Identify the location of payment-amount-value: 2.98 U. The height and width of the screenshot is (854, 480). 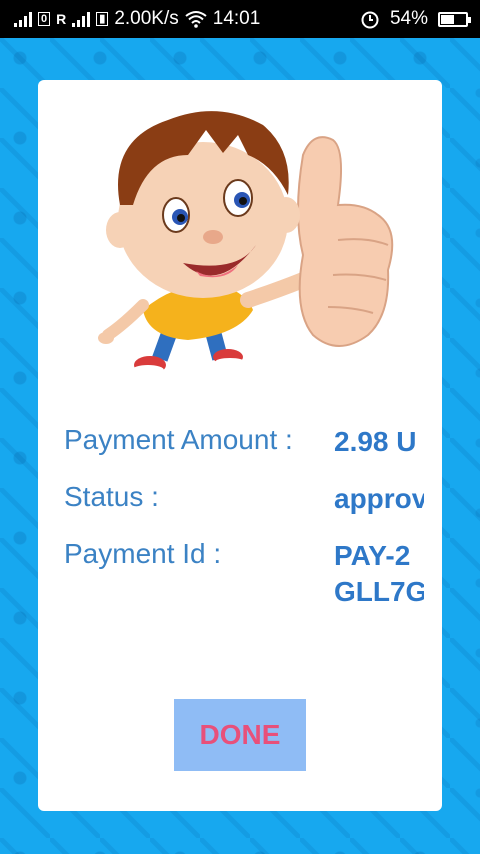
(375, 441).